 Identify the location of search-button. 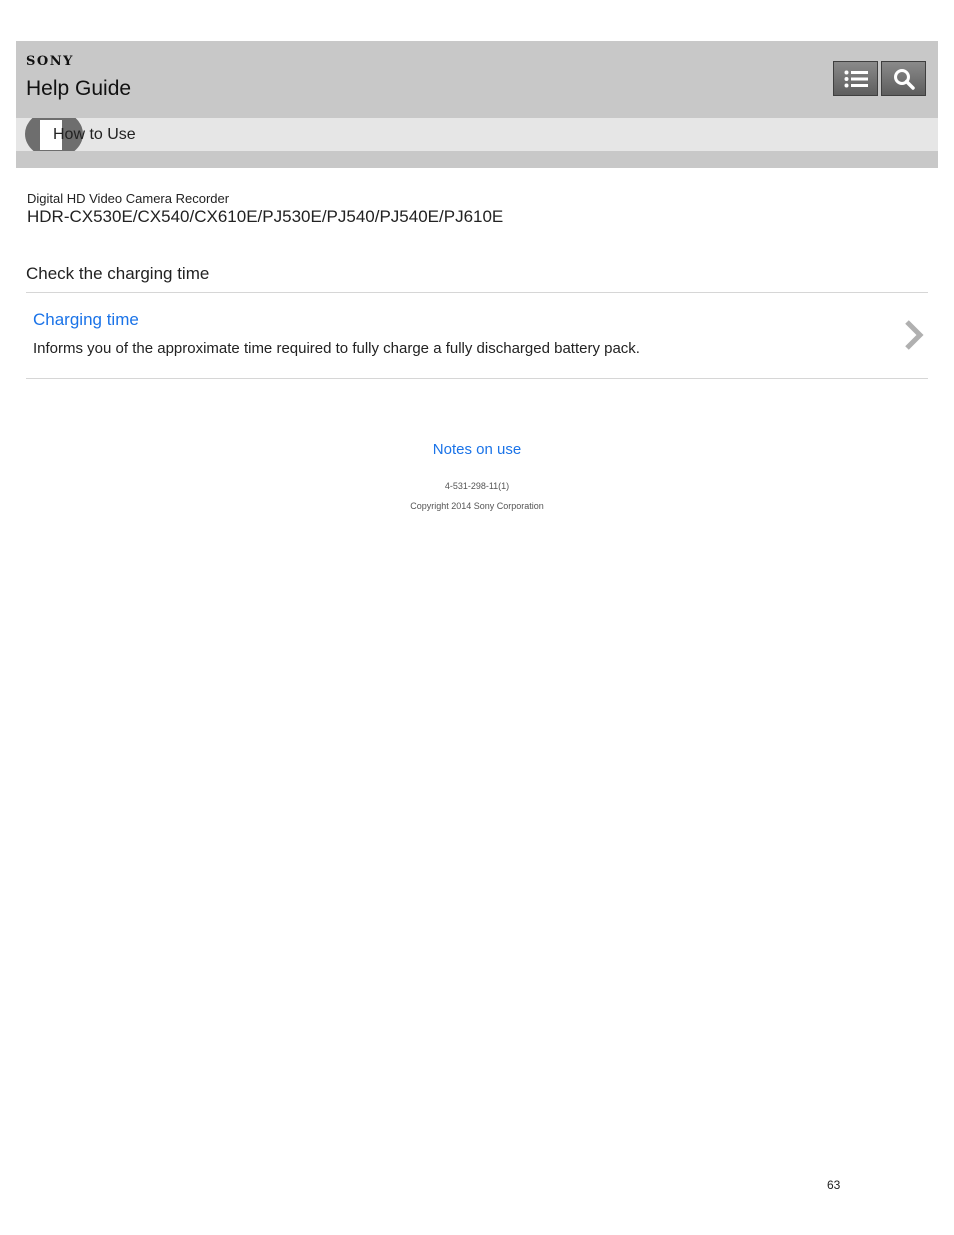
(903, 78).